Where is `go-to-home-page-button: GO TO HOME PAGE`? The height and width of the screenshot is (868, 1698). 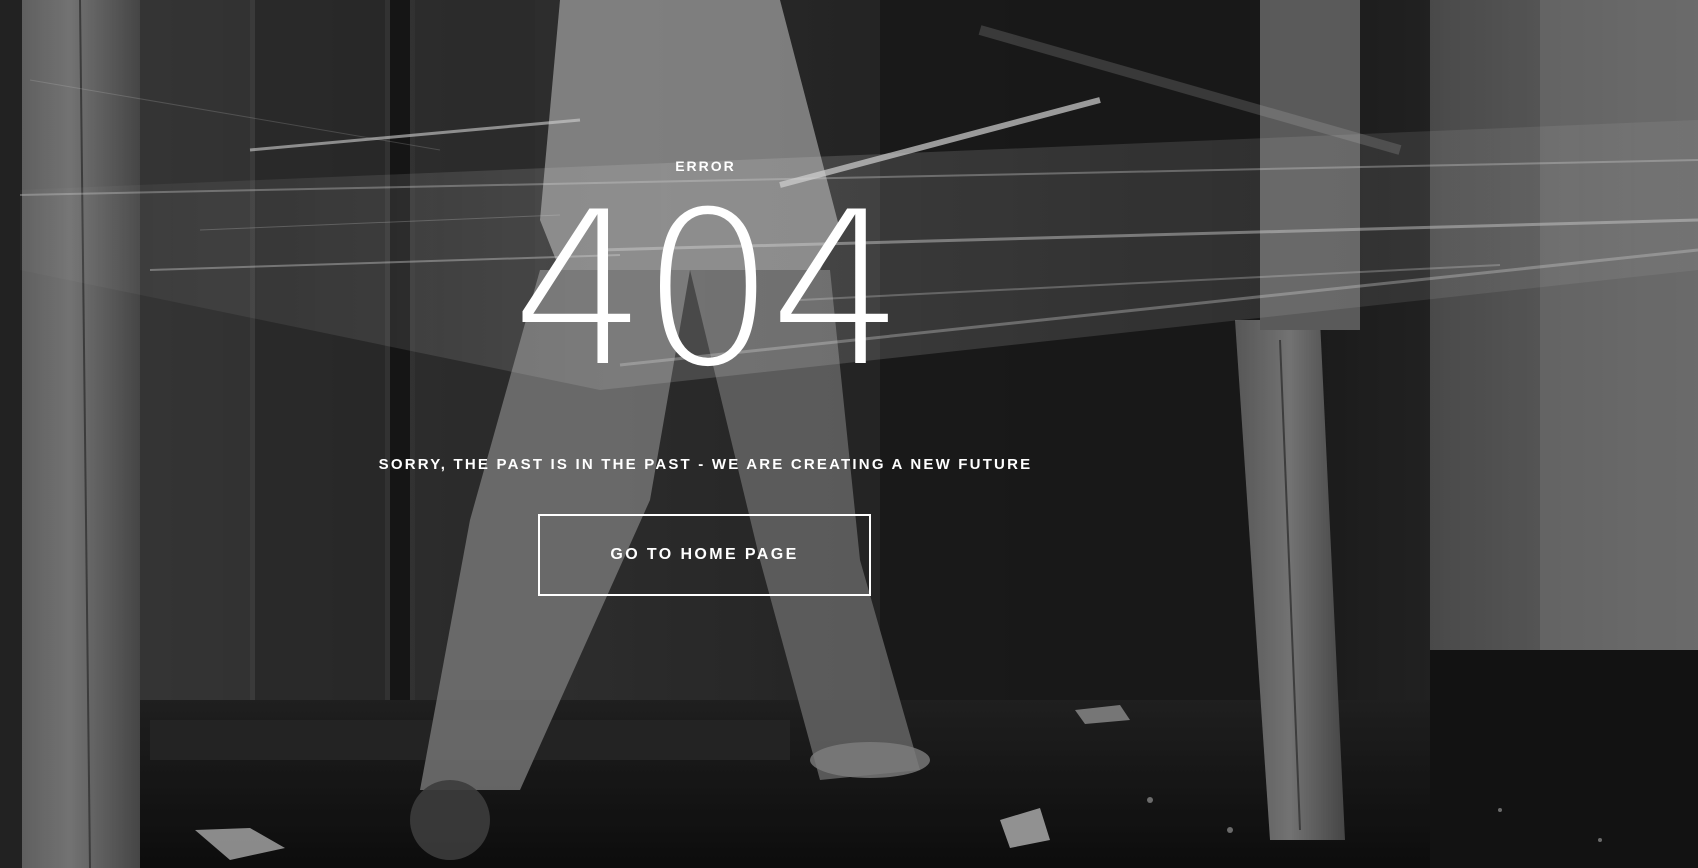
go-to-home-page-button: GO TO HOME PAGE is located at coordinates (704, 555).